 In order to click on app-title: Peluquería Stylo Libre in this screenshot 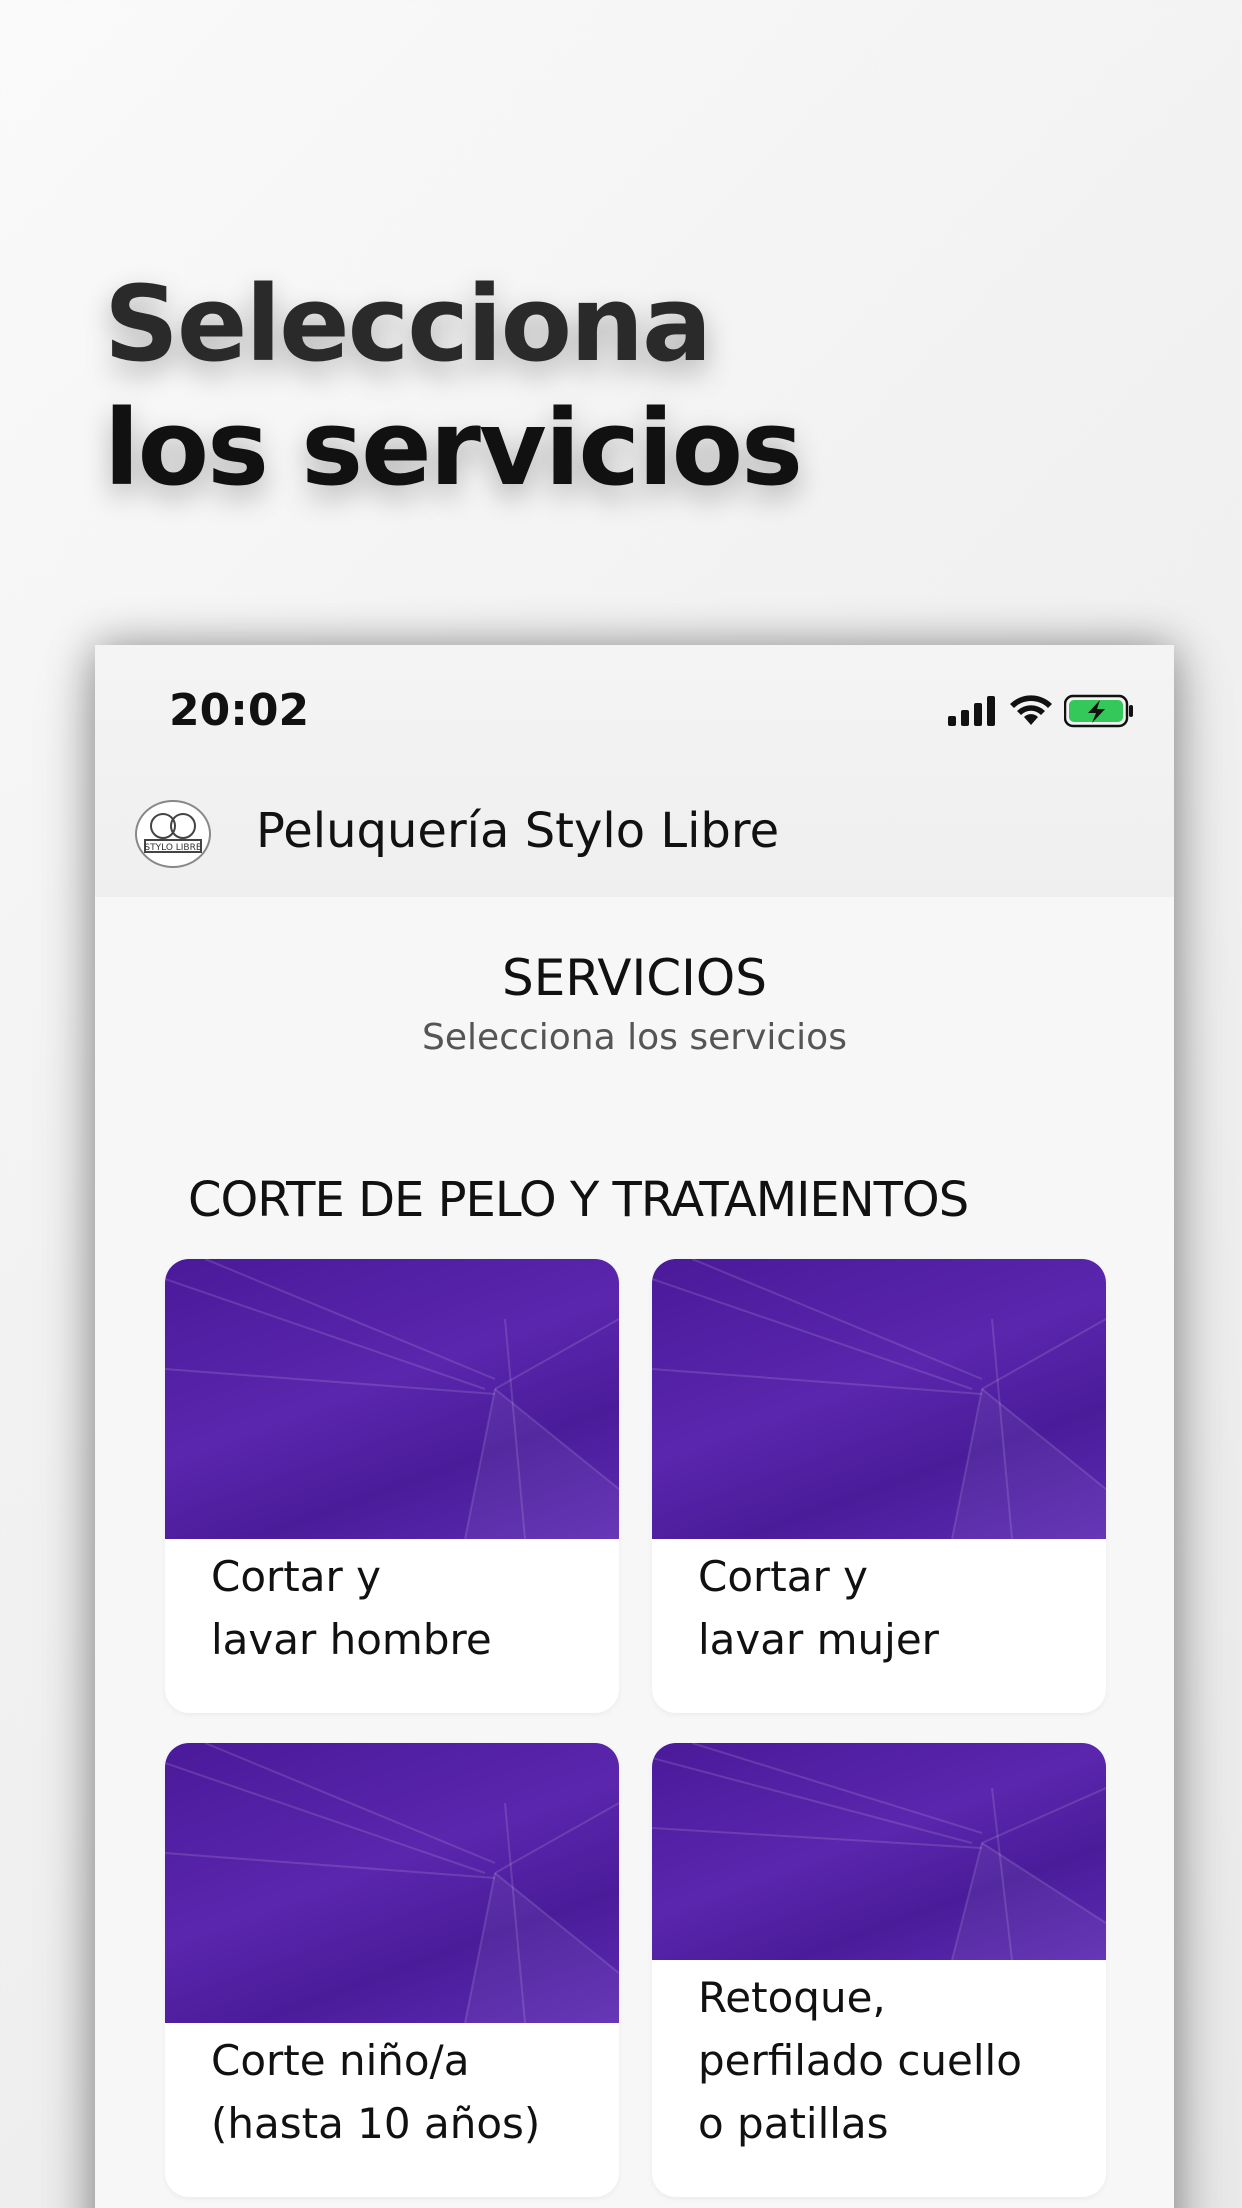, I will do `click(518, 831)`.